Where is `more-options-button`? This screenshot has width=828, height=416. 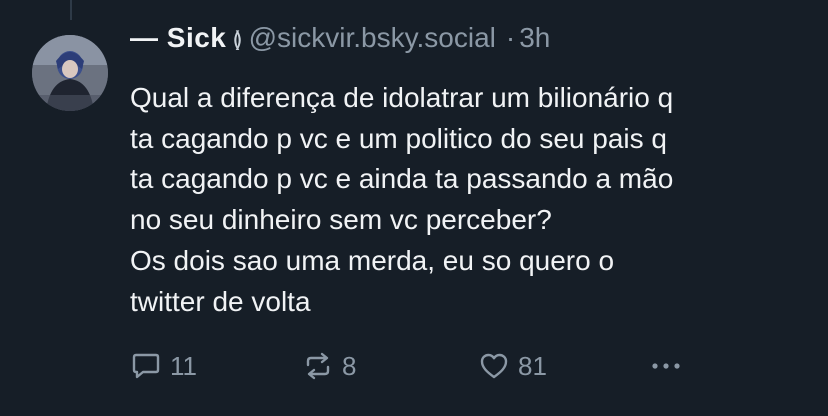 more-options-button is located at coordinates (666, 366).